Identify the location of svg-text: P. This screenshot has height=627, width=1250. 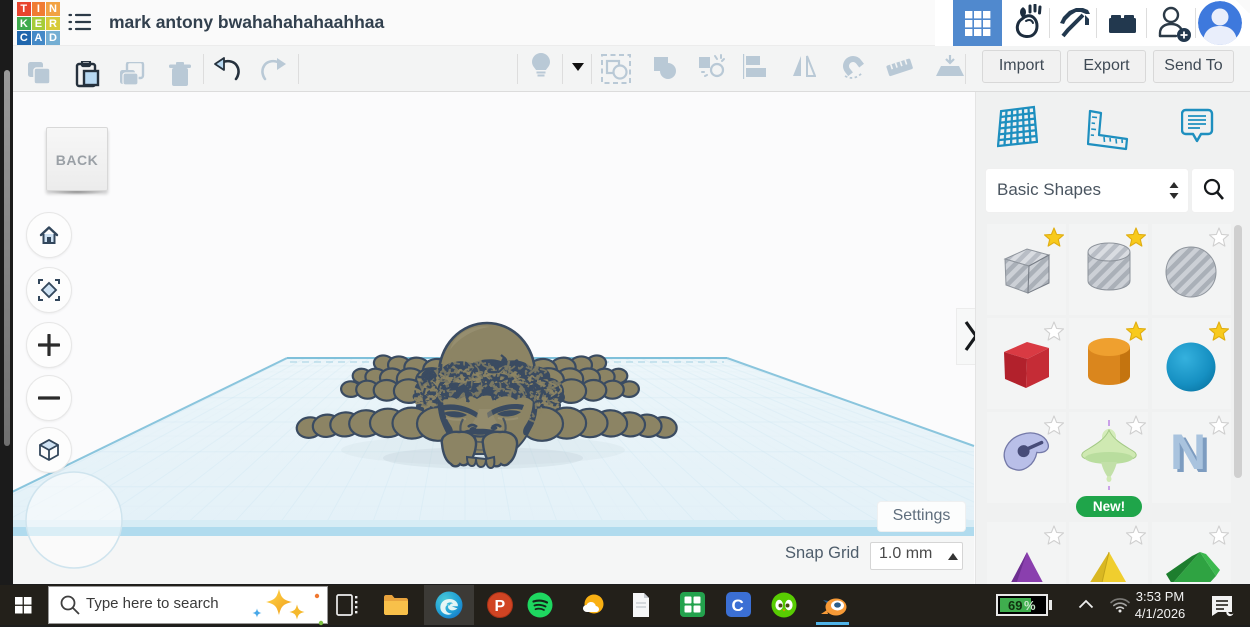
(500, 606).